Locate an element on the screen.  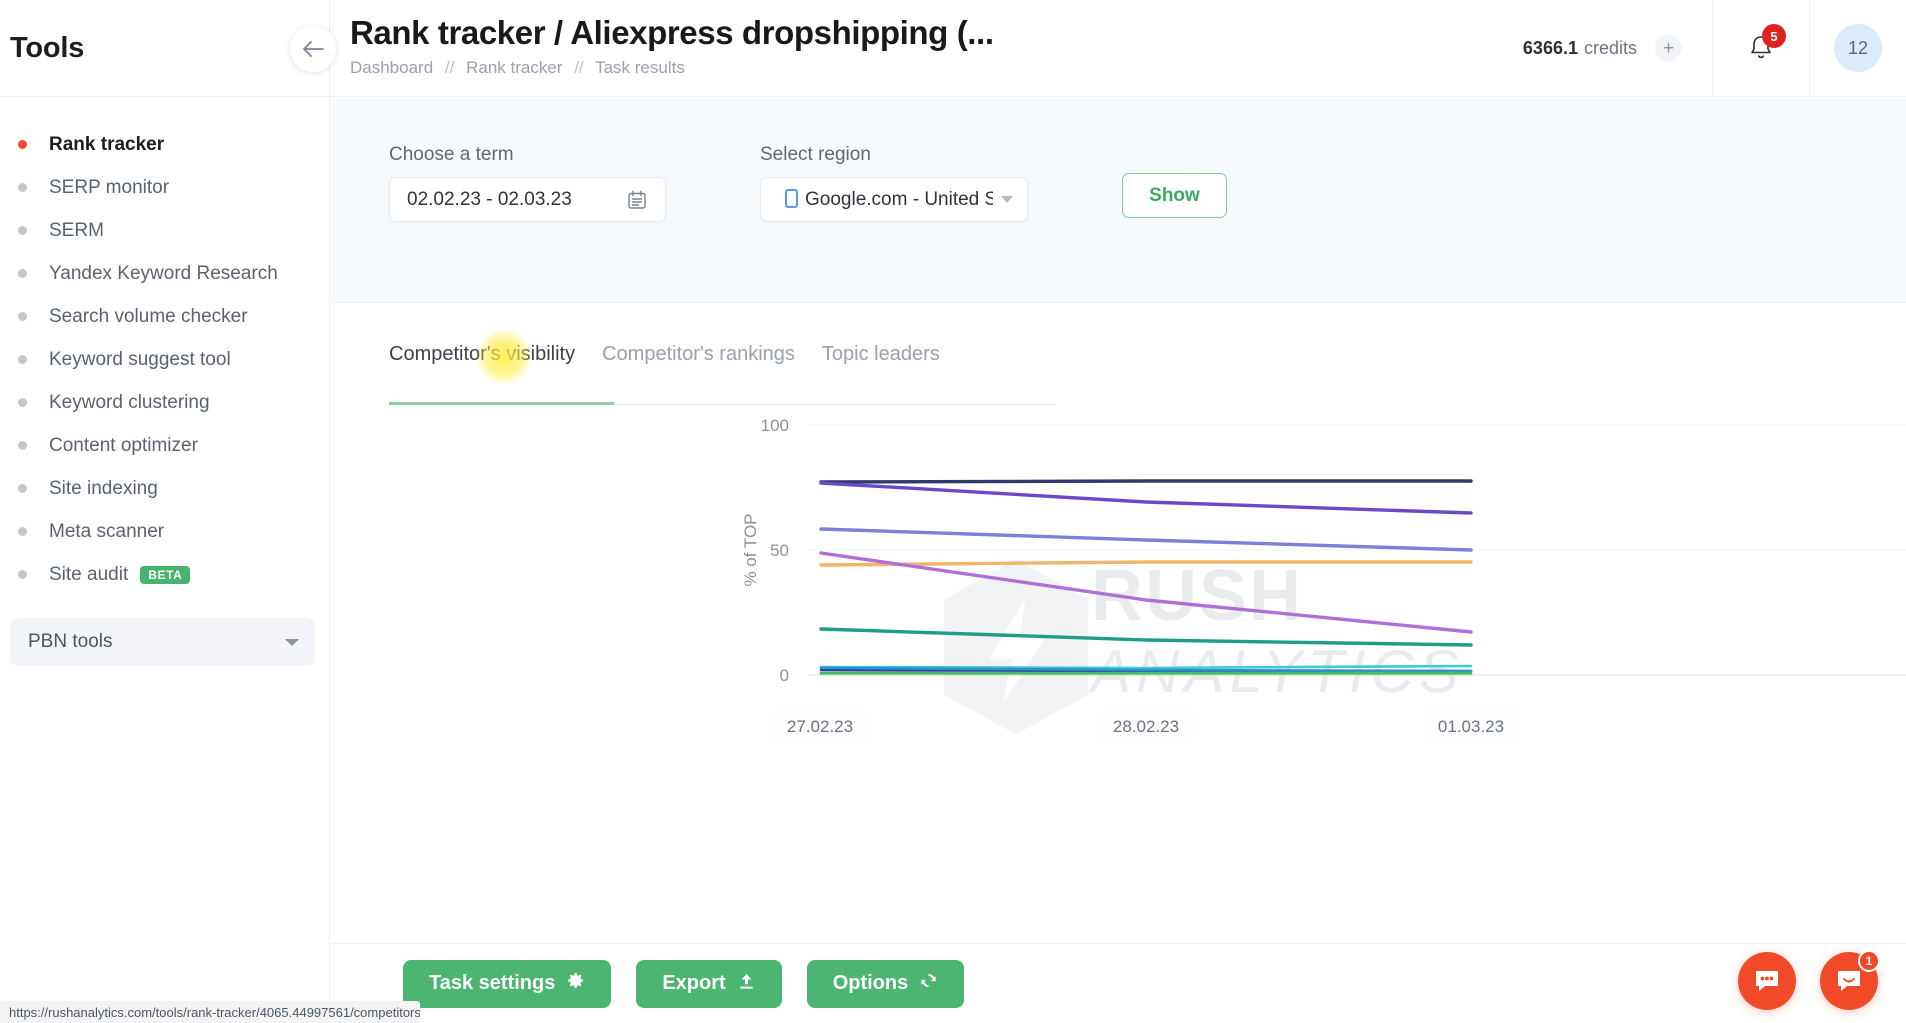
sidebar-item-label: SERM is located at coordinates (76, 230).